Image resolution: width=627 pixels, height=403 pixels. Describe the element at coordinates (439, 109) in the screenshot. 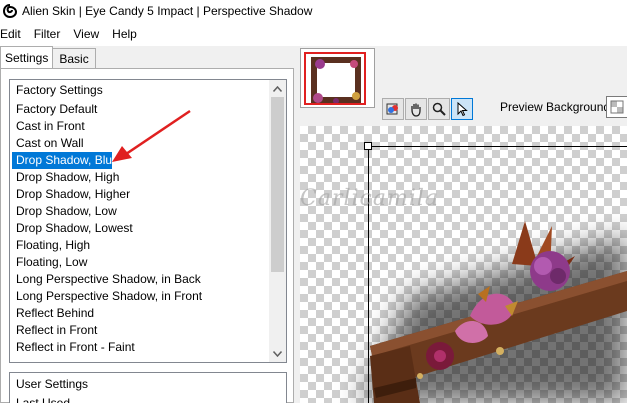

I see `zoom-icon` at that location.